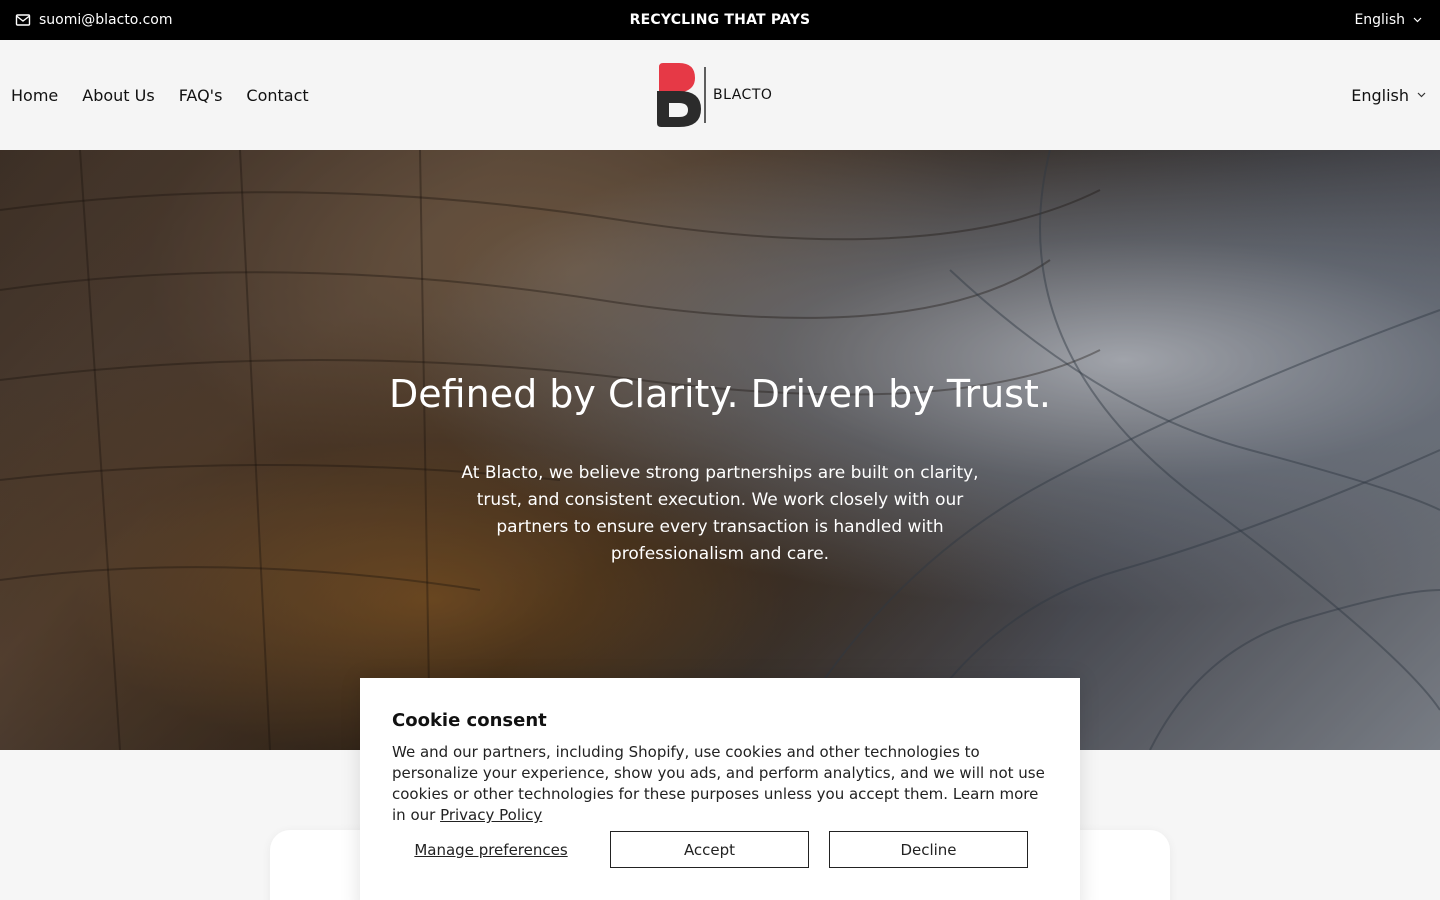 This screenshot has width=1440, height=900. I want to click on manage-preferences-button: Manage preferences, so click(491, 849).